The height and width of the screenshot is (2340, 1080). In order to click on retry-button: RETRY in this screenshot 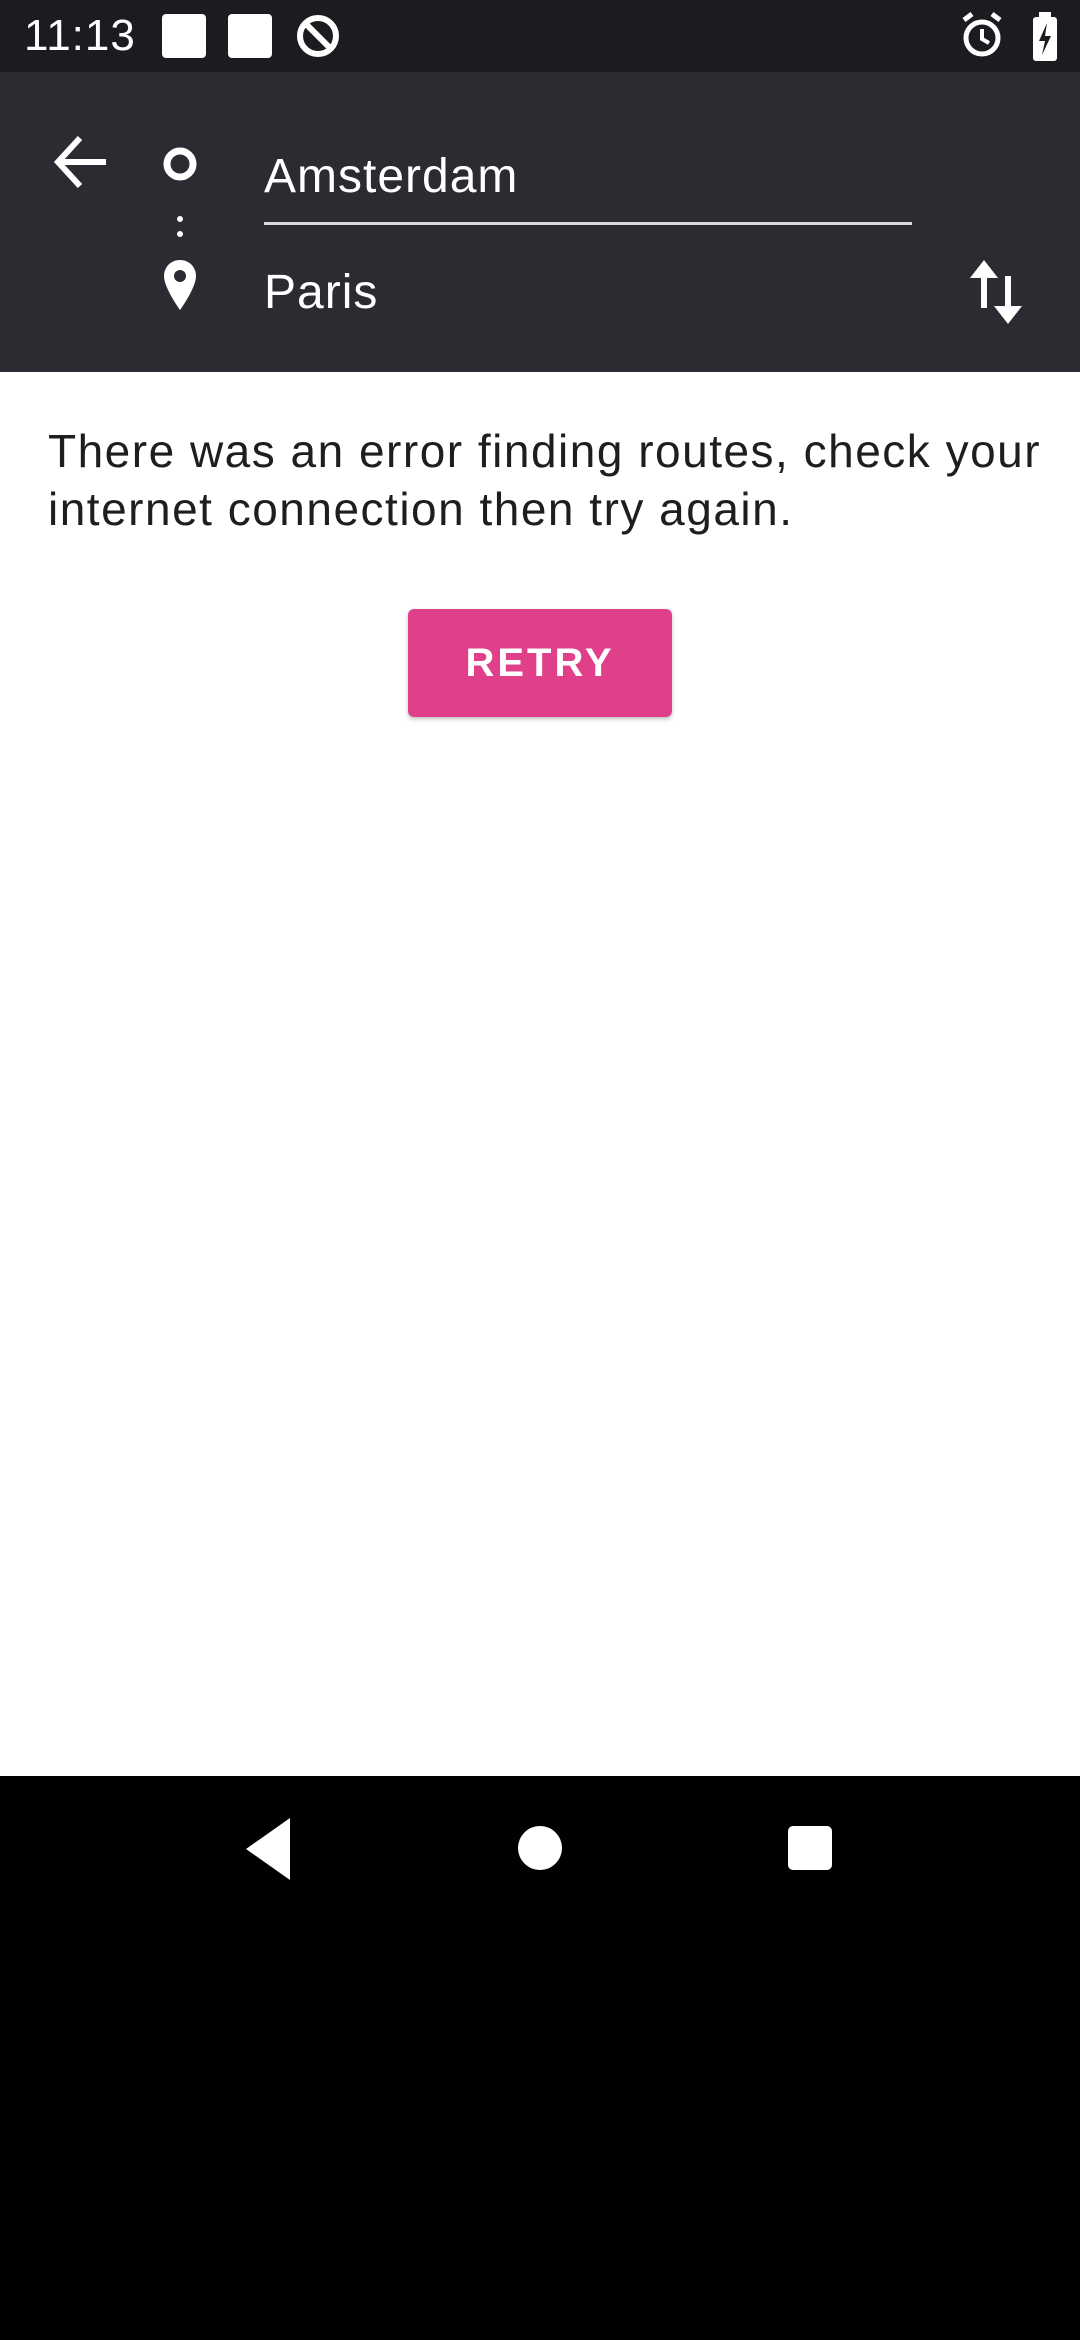, I will do `click(540, 663)`.